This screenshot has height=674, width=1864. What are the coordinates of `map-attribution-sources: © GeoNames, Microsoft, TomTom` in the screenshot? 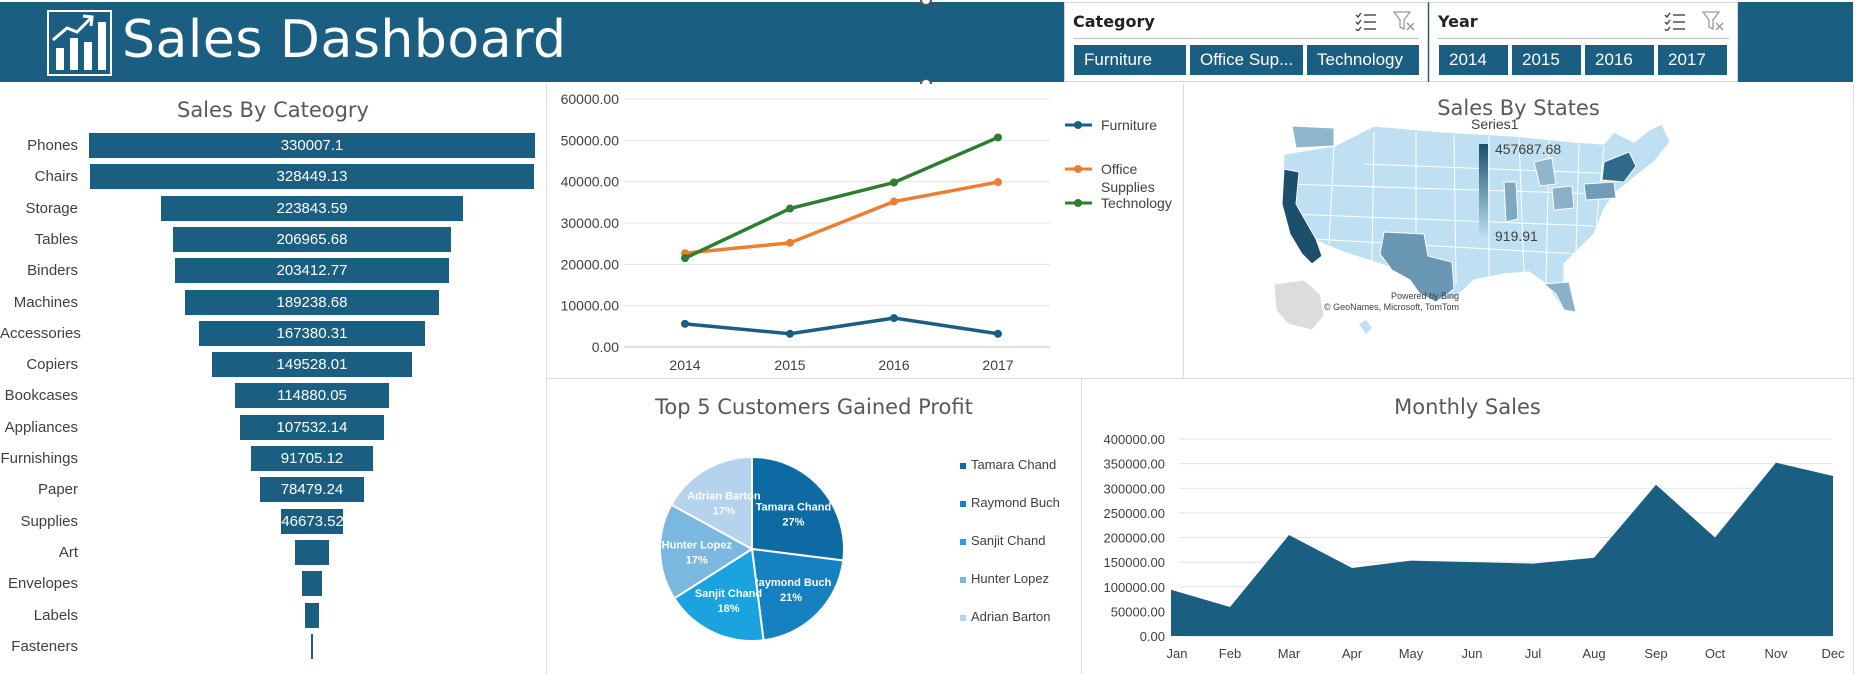 It's located at (1391, 307).